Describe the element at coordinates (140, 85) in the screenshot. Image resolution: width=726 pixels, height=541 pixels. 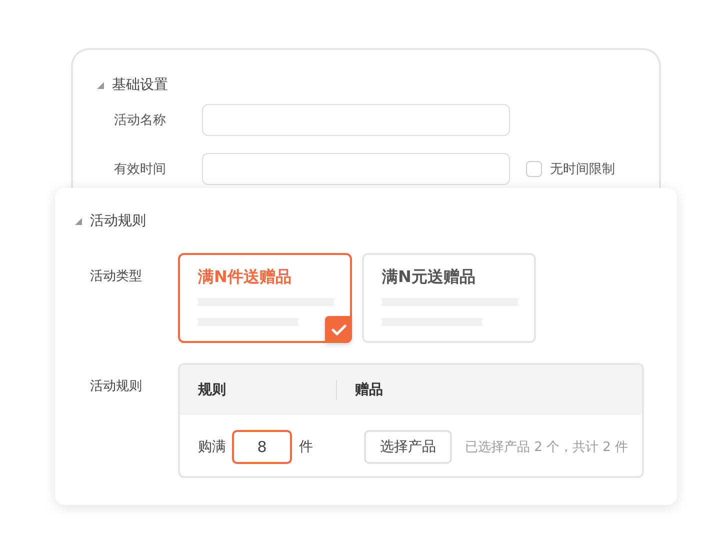
I see `section-title: 基础设置` at that location.